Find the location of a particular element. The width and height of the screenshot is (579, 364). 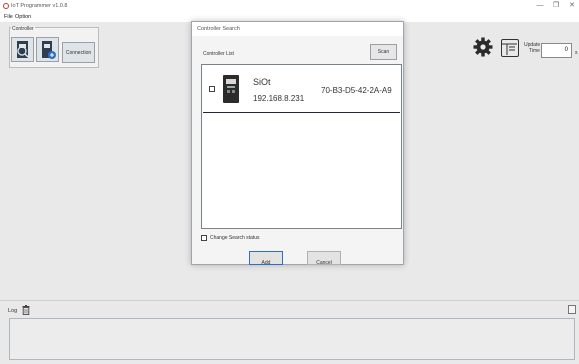

window-title: IoT Programmer v1.0.8 is located at coordinates (39, 6).